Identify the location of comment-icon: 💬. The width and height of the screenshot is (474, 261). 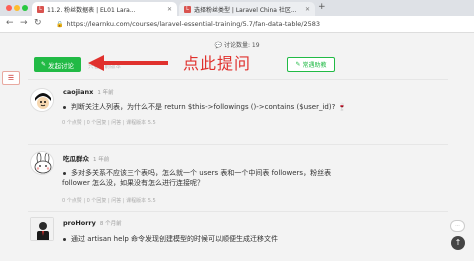
(218, 45).